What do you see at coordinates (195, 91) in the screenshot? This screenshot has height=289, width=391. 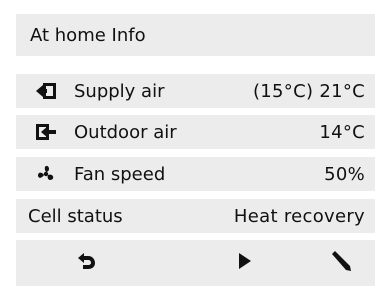 I see `row-supply-air: Supply air (15°C) 21°C` at bounding box center [195, 91].